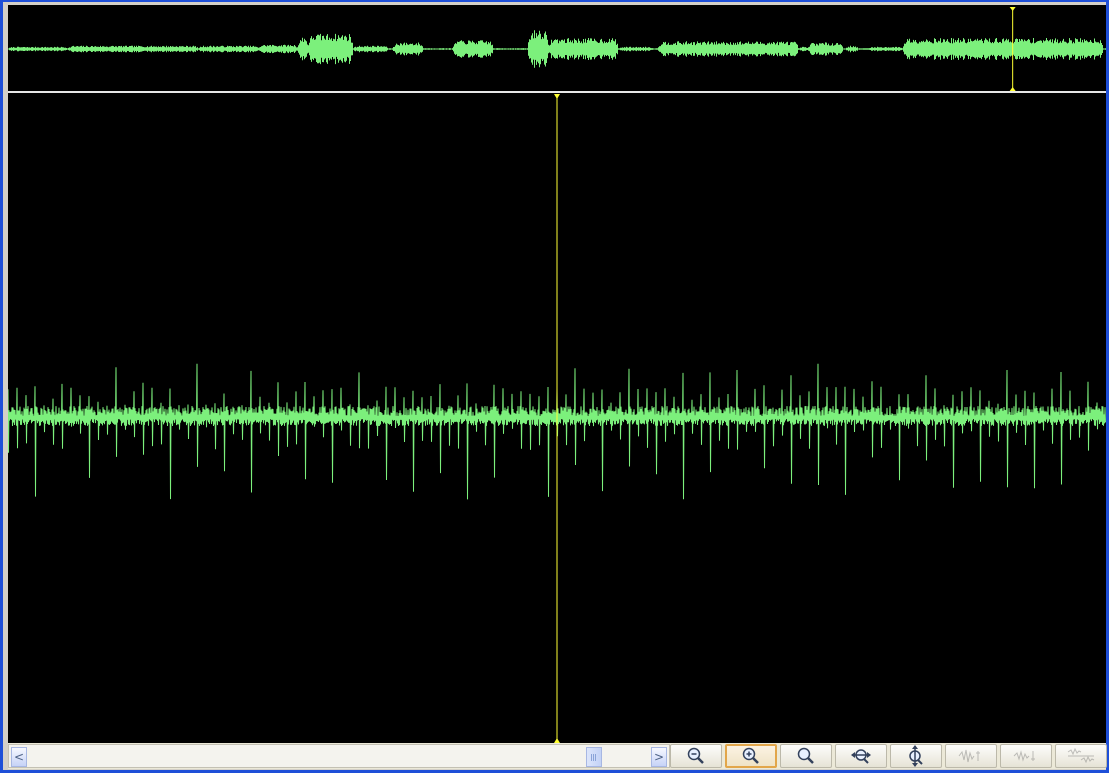  I want to click on scroll-left-button: <, so click(19, 757).